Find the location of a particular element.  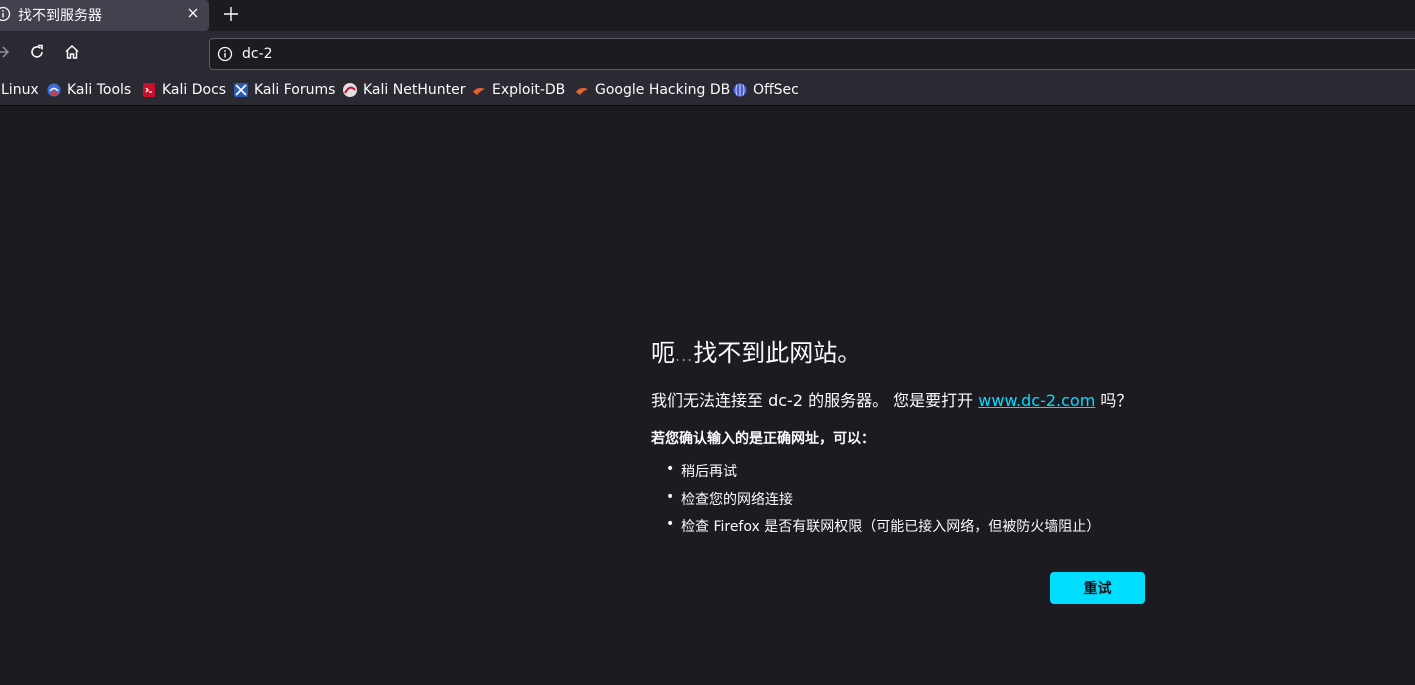

offsec-icon is located at coordinates (740, 90).